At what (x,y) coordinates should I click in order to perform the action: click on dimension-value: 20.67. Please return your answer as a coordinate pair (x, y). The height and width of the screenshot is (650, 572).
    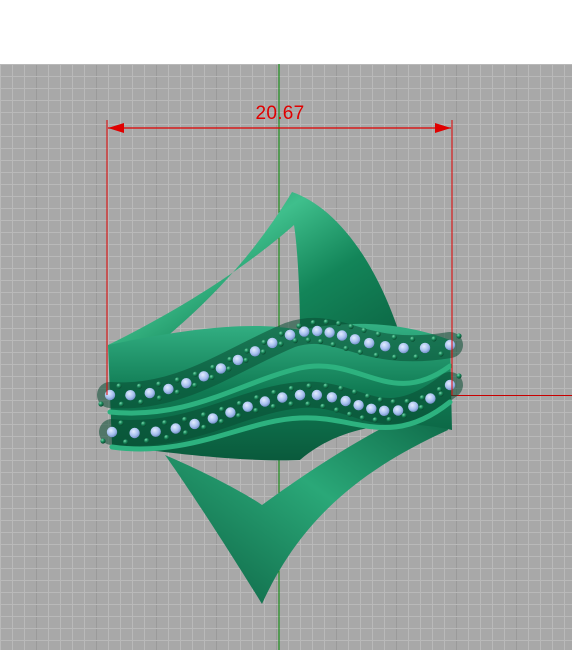
    Looking at the image, I should click on (280, 113).